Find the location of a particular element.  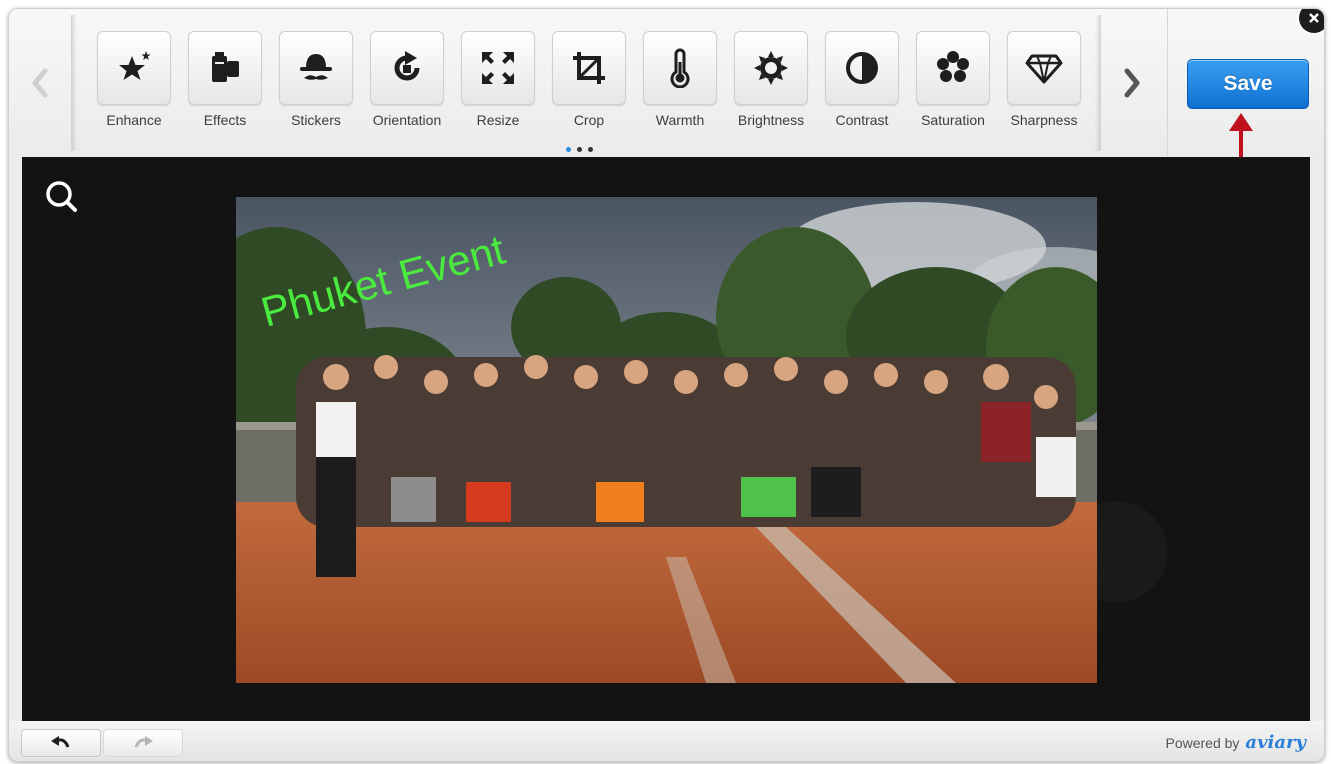

contrast-tile is located at coordinates (862, 68).